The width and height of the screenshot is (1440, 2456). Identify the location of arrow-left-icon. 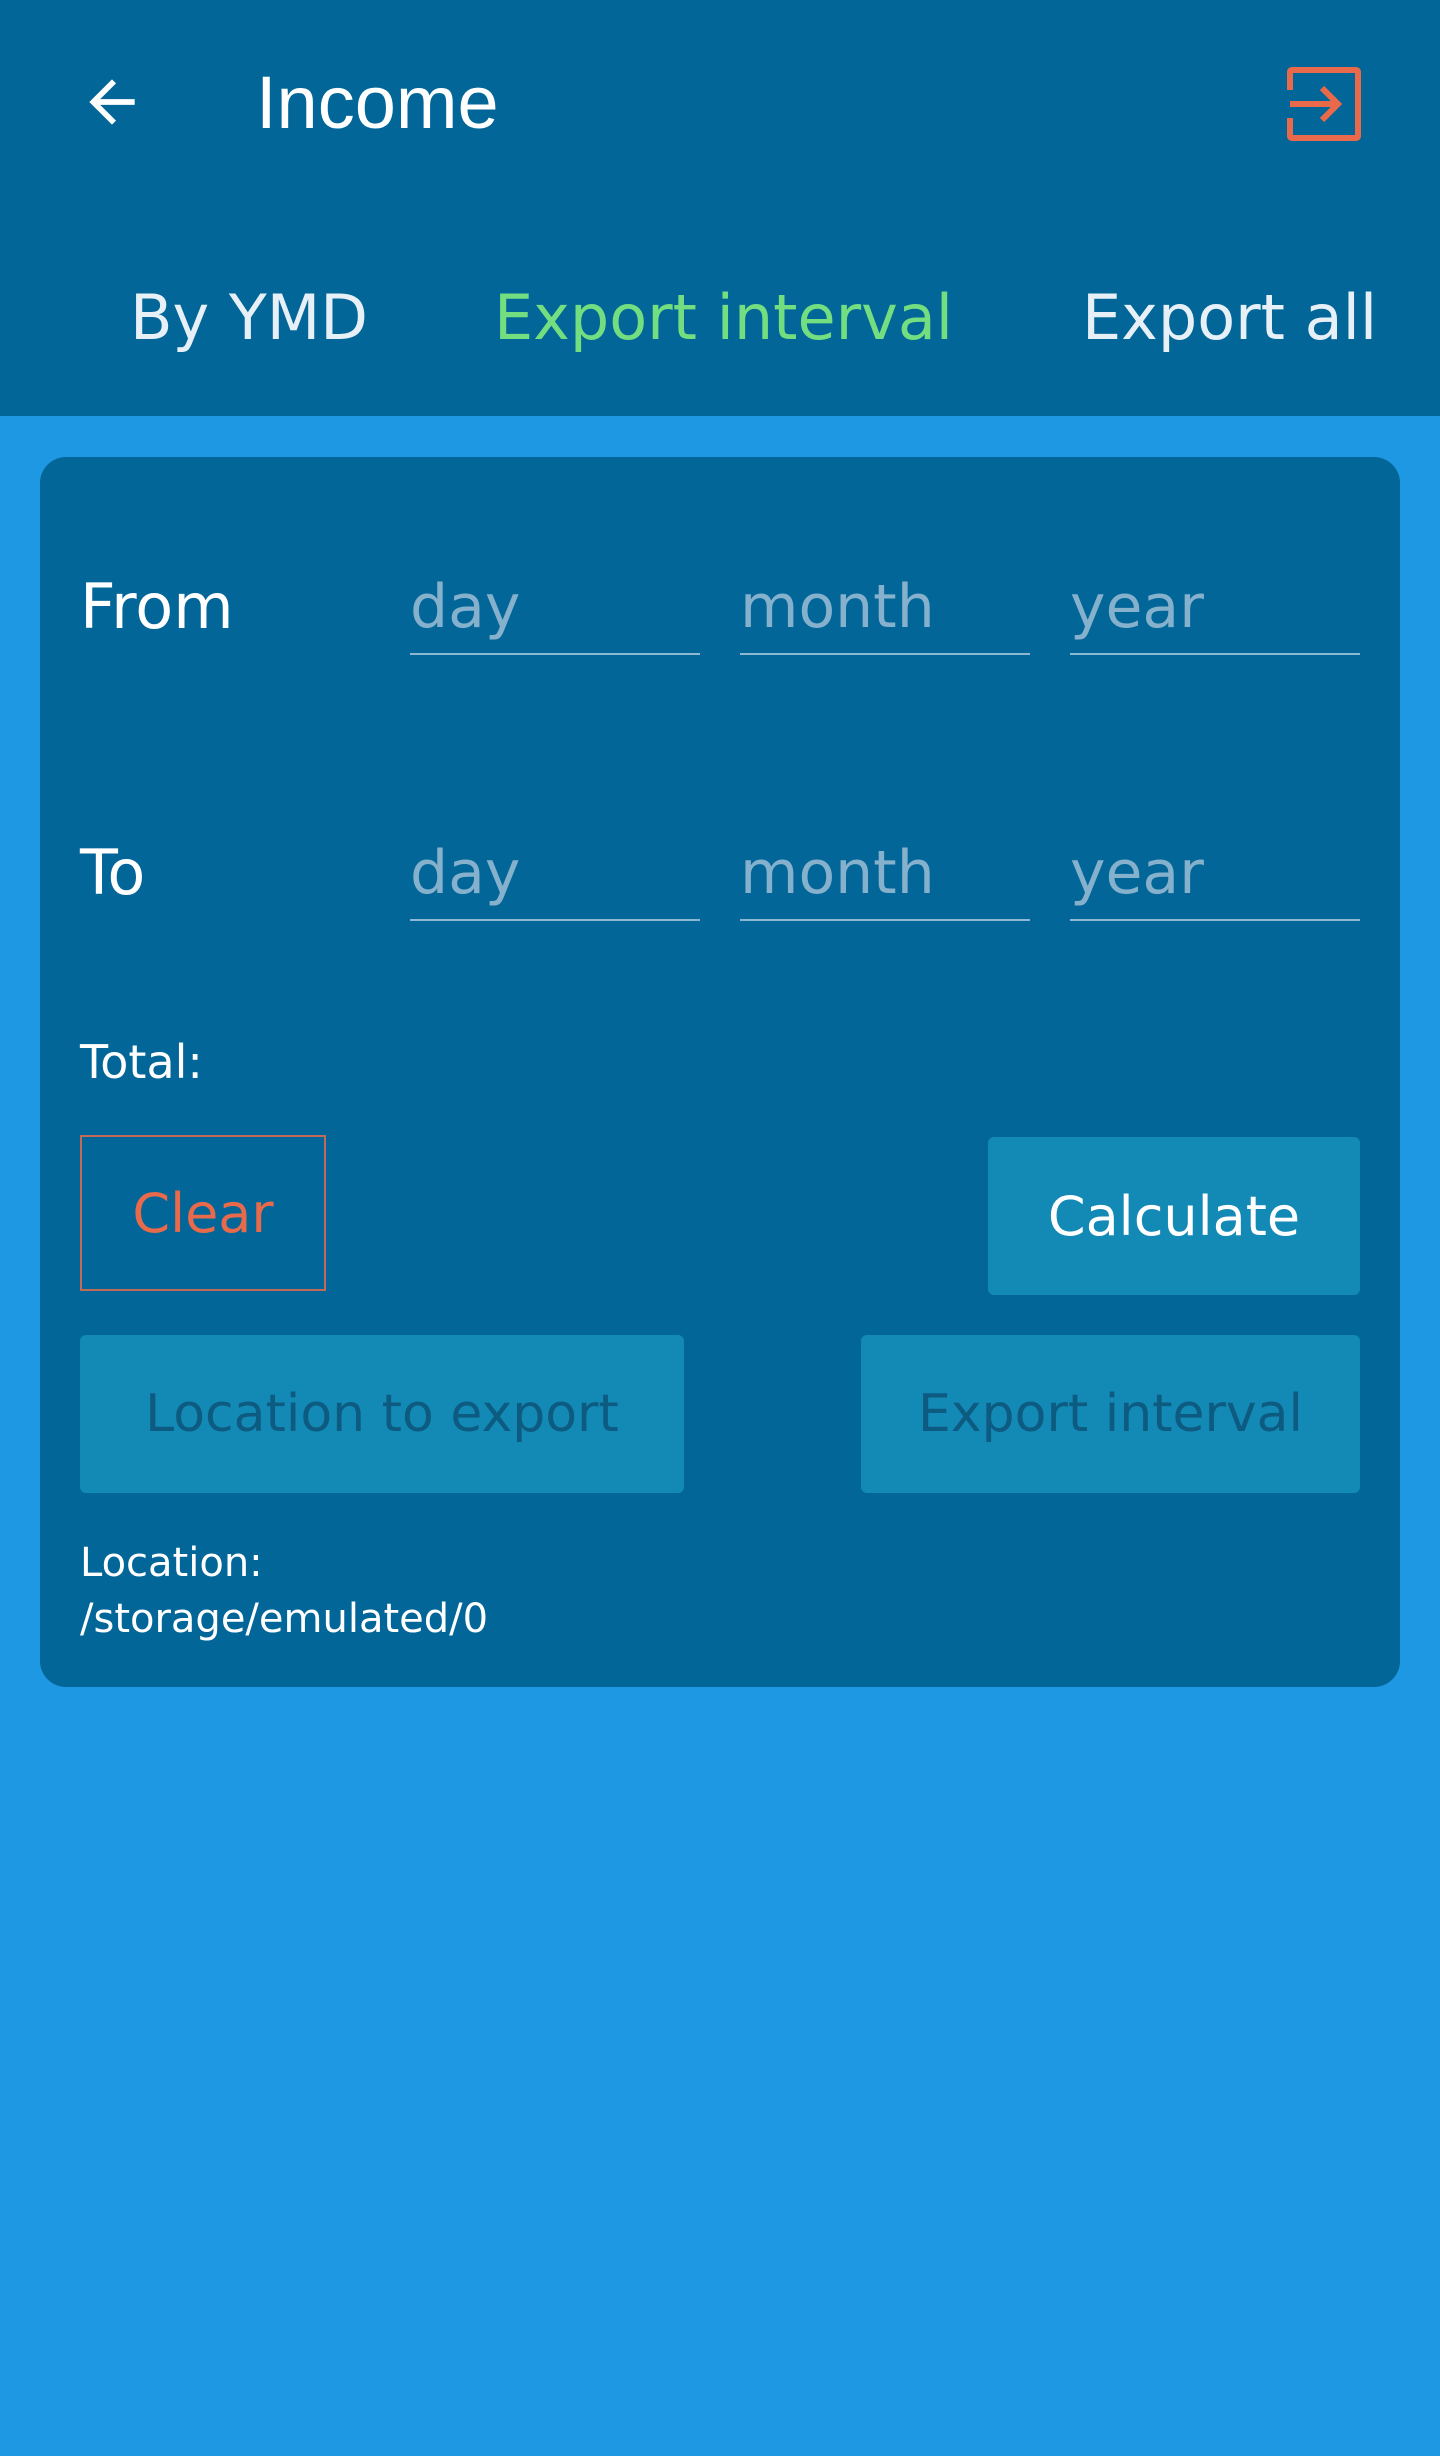
(112, 102).